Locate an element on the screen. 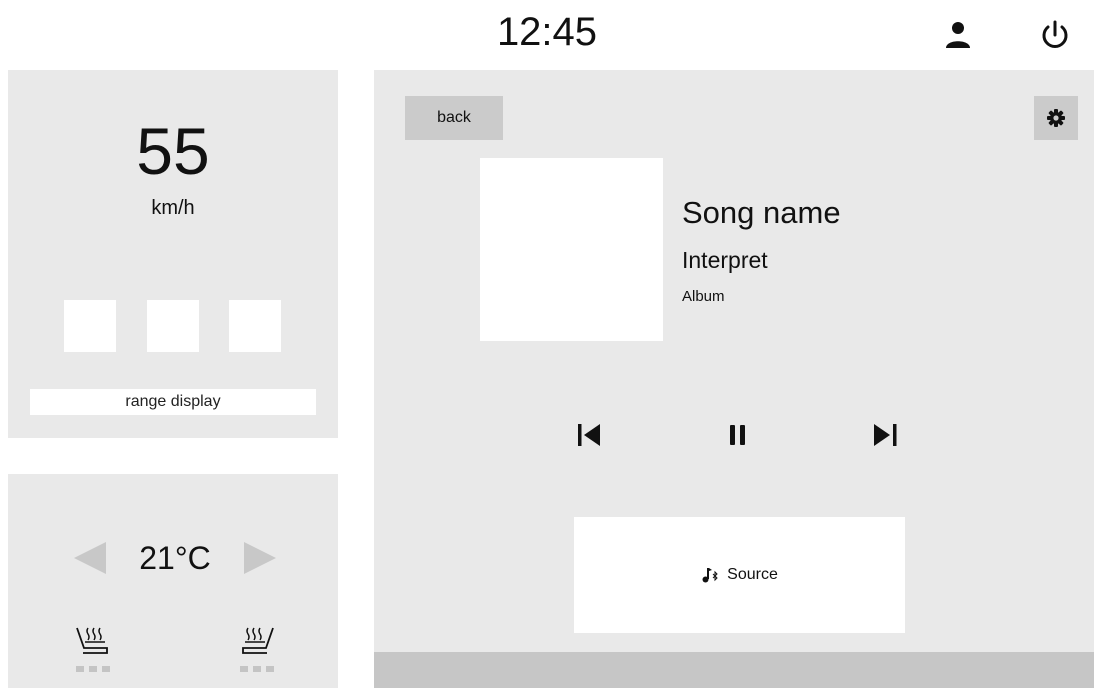 The image size is (1094, 688). next-track-icon is located at coordinates (885, 435).